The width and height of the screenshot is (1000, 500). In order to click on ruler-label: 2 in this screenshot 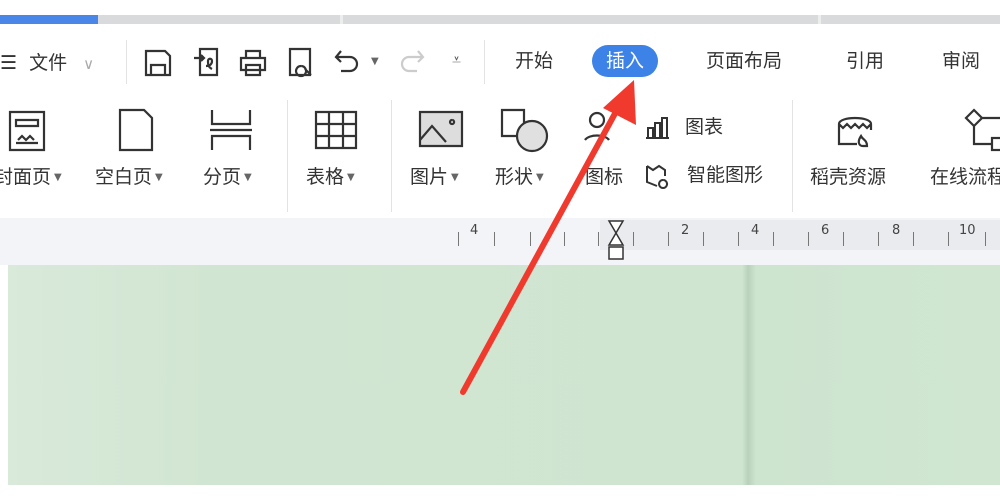, I will do `click(685, 230)`.